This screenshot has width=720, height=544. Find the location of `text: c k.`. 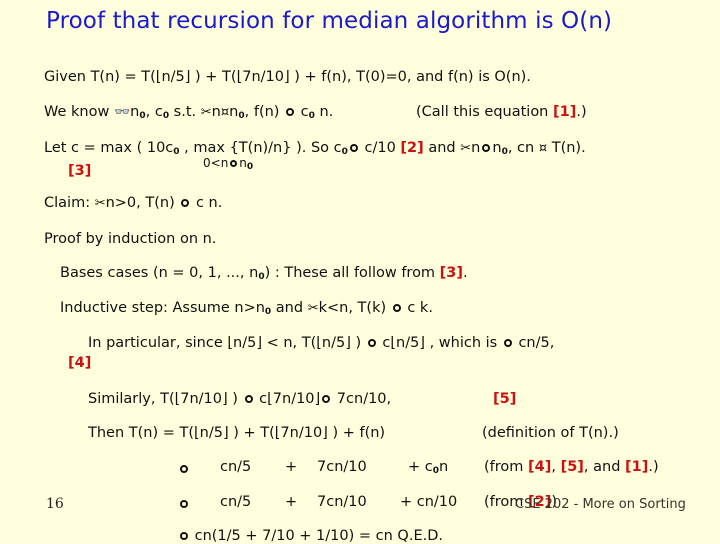

text: c k. is located at coordinates (417, 308).